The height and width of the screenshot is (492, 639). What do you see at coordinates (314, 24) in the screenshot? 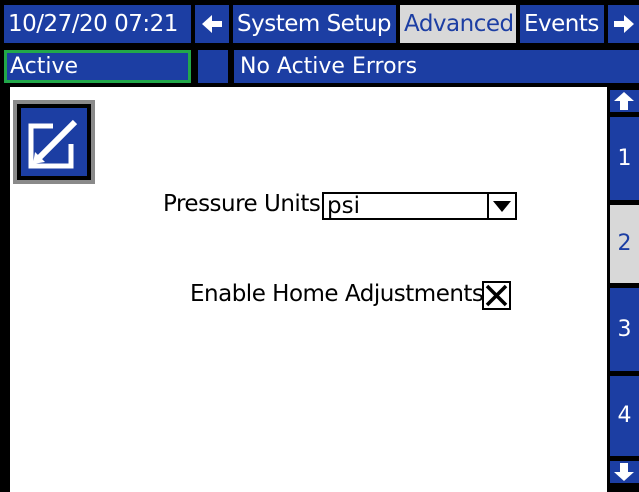
I see `tab-system-setup: System Setup` at bounding box center [314, 24].